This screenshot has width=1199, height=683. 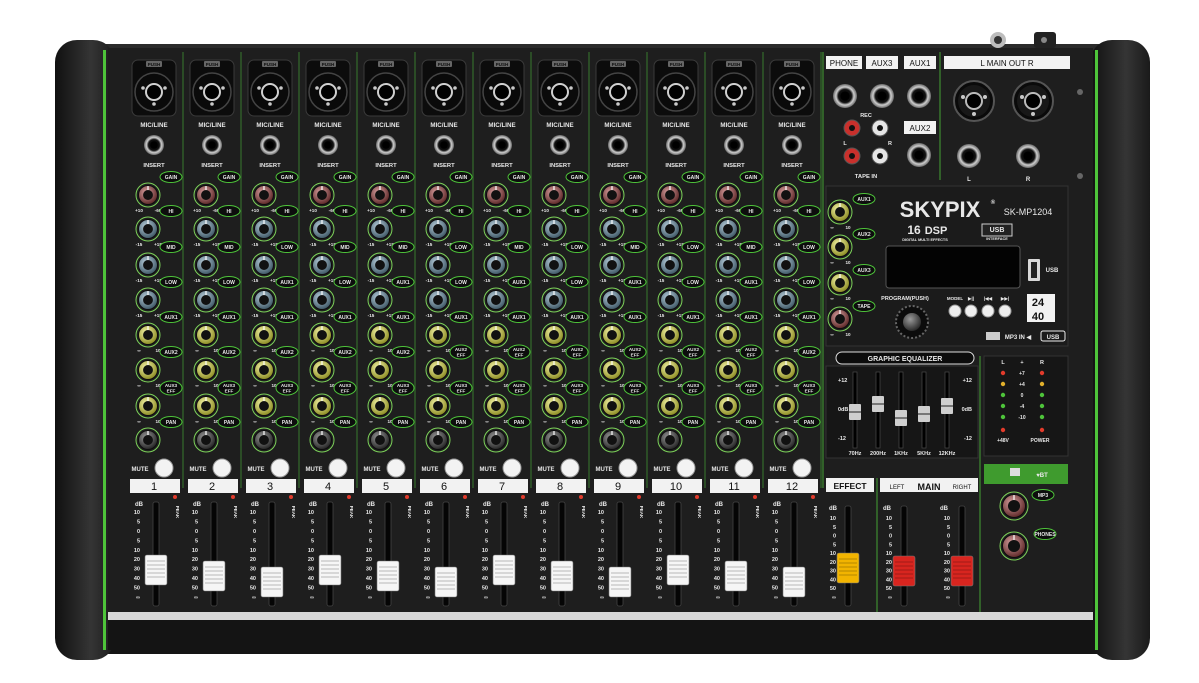 I want to click on main-out-jack-left, so click(x=969, y=156).